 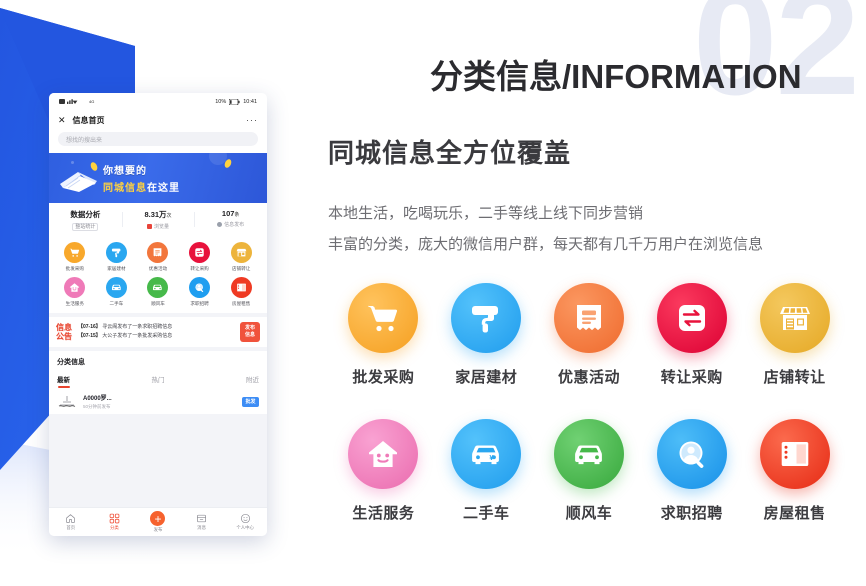 What do you see at coordinates (62, 120) in the screenshot?
I see `close-icon: ✕` at bounding box center [62, 120].